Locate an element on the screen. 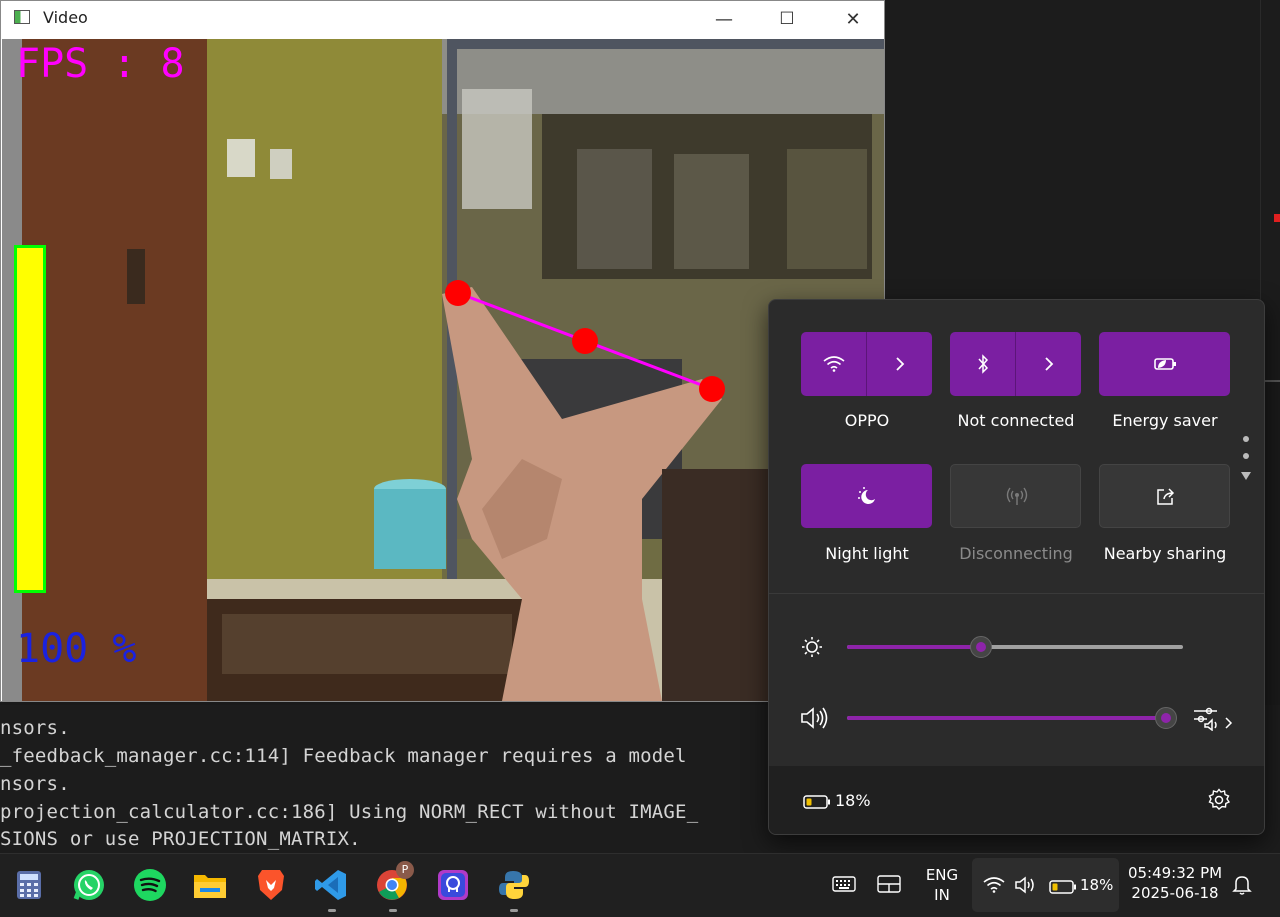 Image resolution: width=1280 pixels, height=917 pixels. notification-bell-icon is located at coordinates (1242, 887).